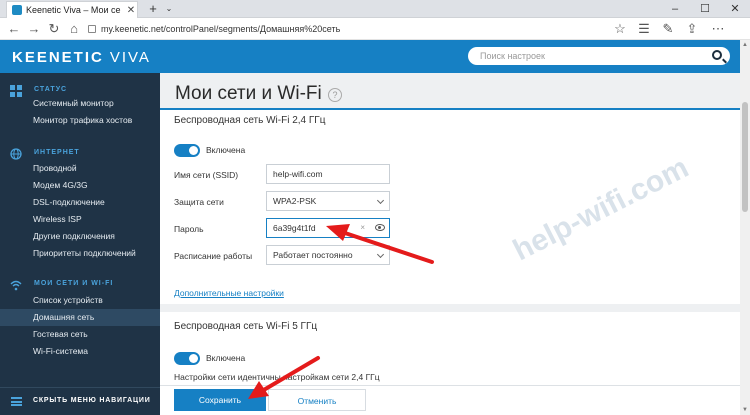 Image resolution: width=750 pixels, height=415 pixels. What do you see at coordinates (226, 150) in the screenshot?
I see `wifi-24-toggle-label: Включена` at bounding box center [226, 150].